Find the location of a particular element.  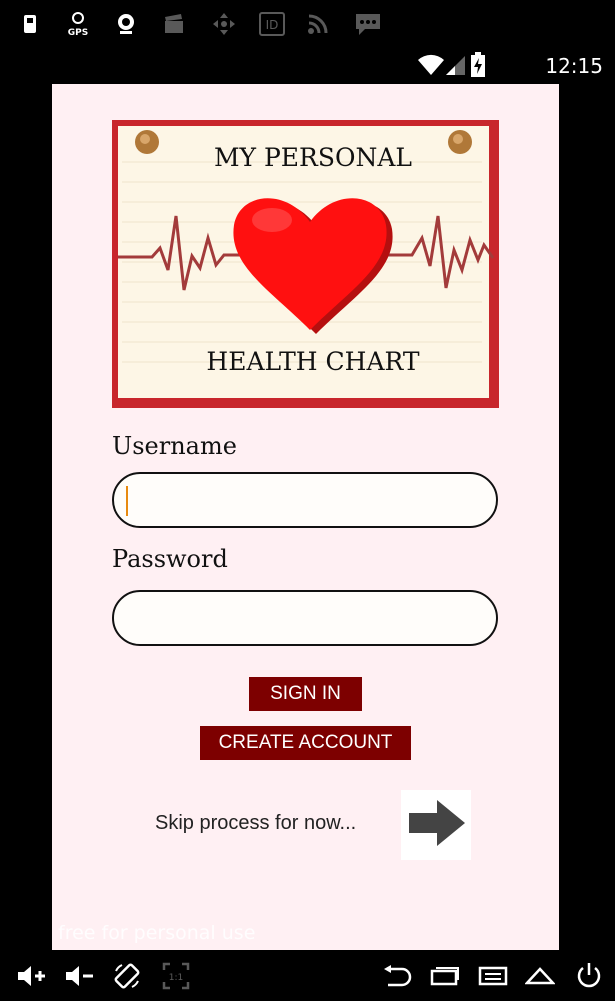

skip-button is located at coordinates (436, 825).